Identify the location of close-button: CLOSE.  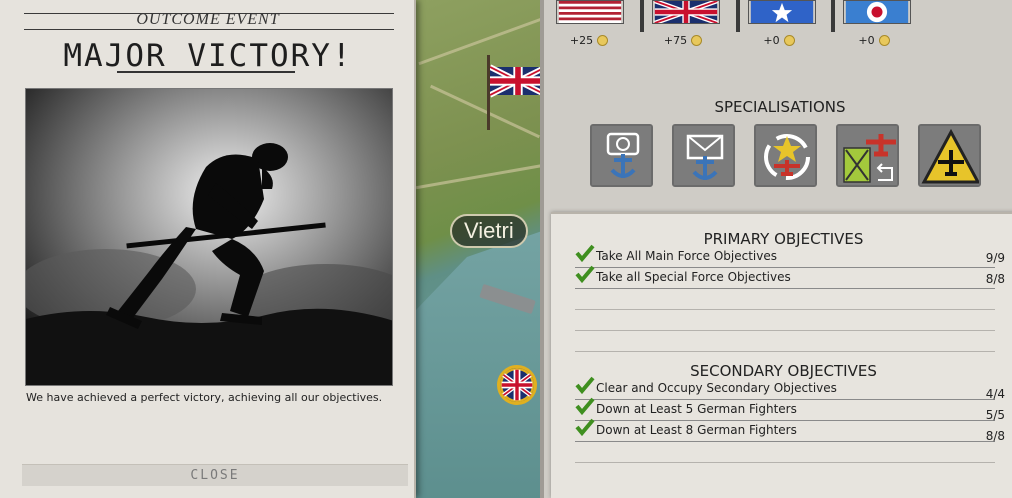
(215, 475).